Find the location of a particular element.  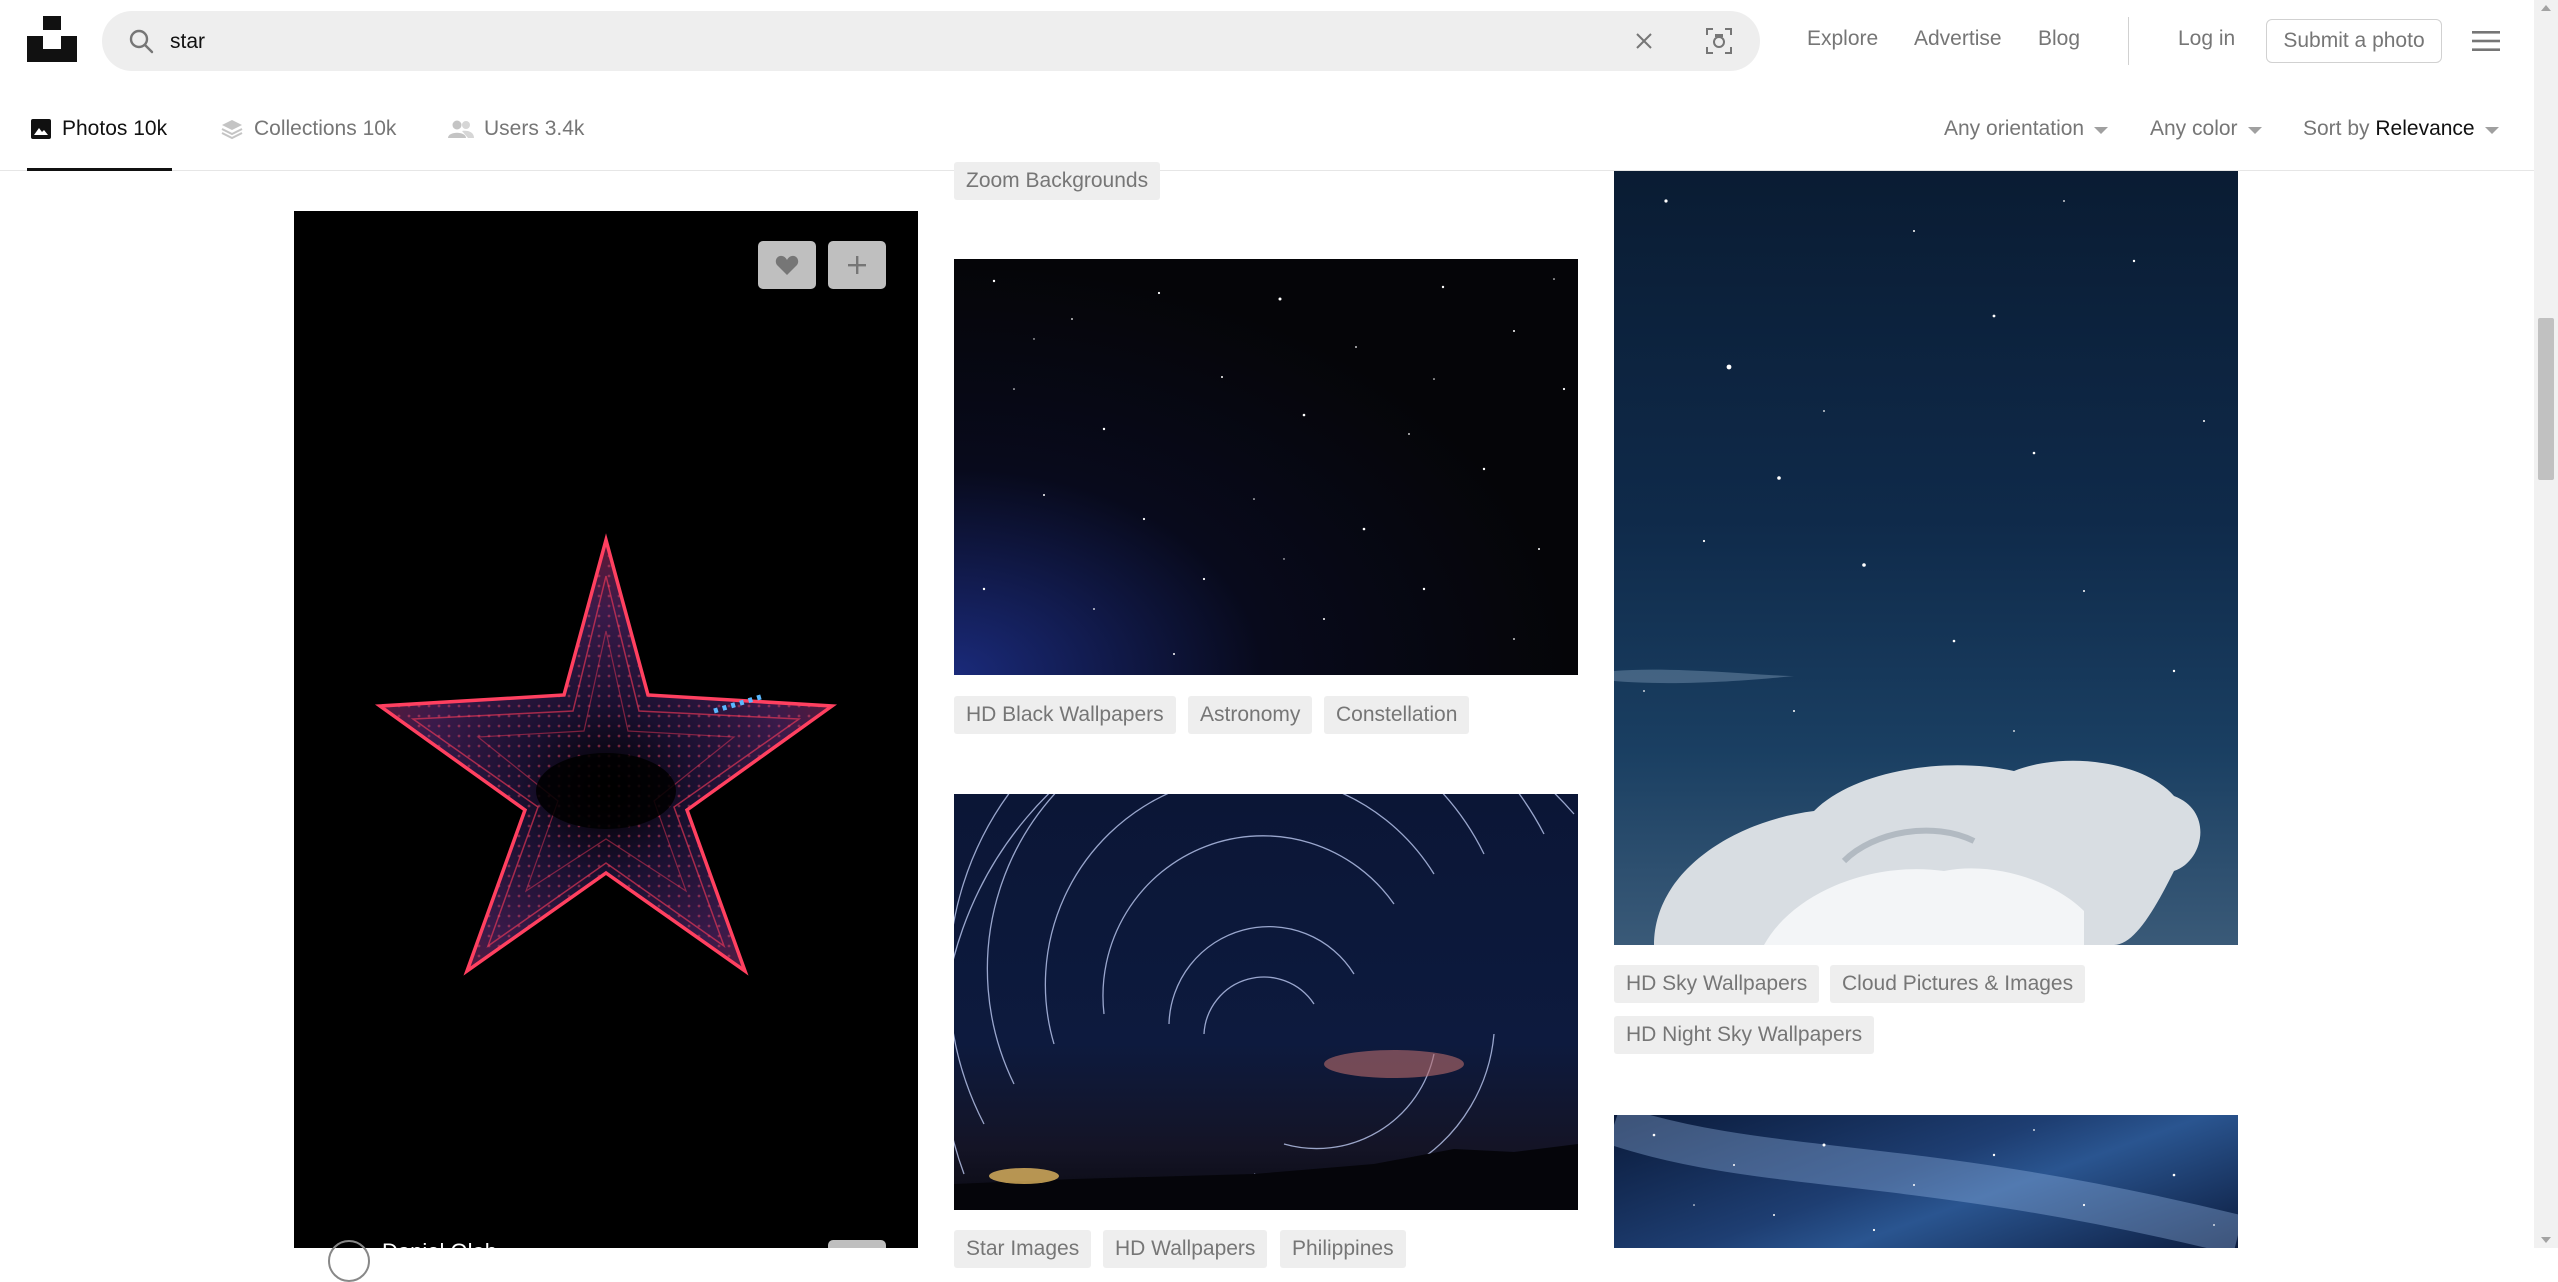

search-bar is located at coordinates (931, 42).